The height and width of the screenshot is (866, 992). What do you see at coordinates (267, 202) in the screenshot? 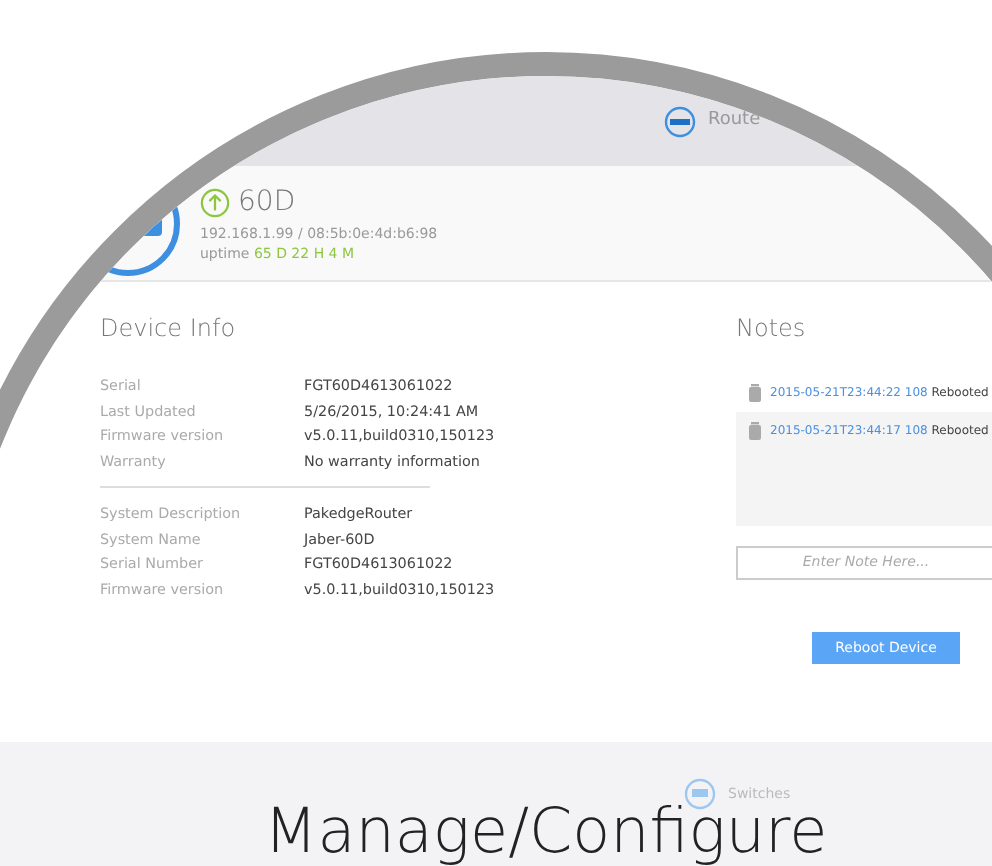
I see `device-name: 60D` at bounding box center [267, 202].